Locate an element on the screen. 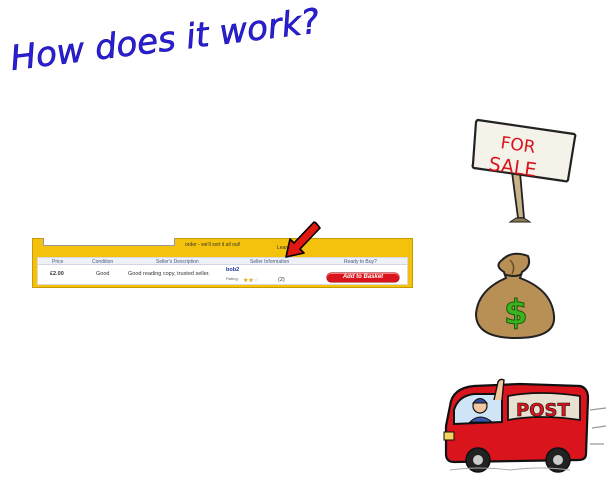 The image size is (608, 500). post-van-icon: POST is located at coordinates (525, 425).